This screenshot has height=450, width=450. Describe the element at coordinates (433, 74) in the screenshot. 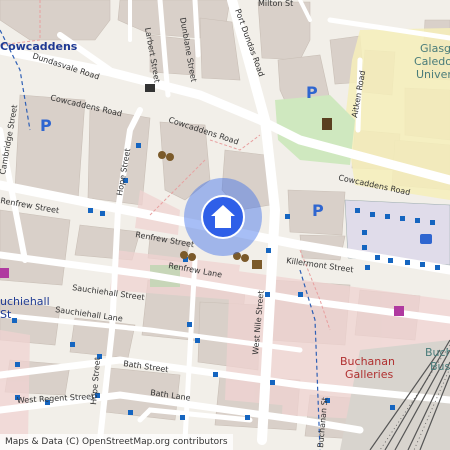

I see `place-uni-3: Univer` at that location.